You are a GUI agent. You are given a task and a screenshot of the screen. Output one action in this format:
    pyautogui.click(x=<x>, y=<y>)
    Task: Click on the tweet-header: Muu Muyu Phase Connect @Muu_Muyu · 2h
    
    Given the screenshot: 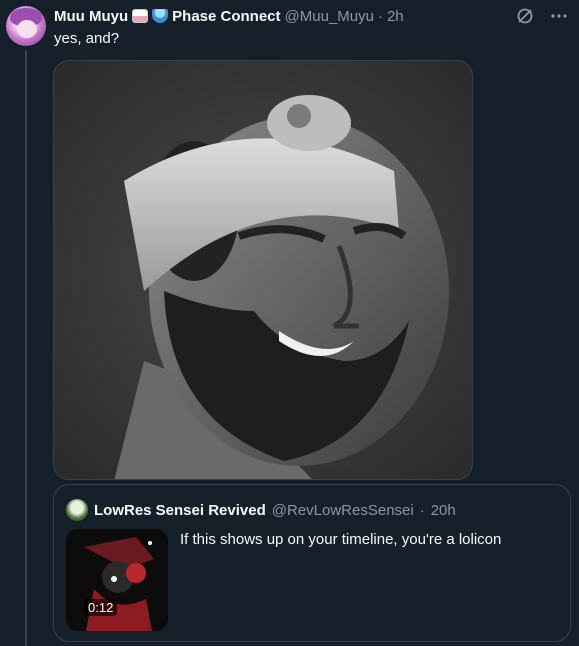 What is the action you would take?
    pyautogui.click(x=229, y=16)
    